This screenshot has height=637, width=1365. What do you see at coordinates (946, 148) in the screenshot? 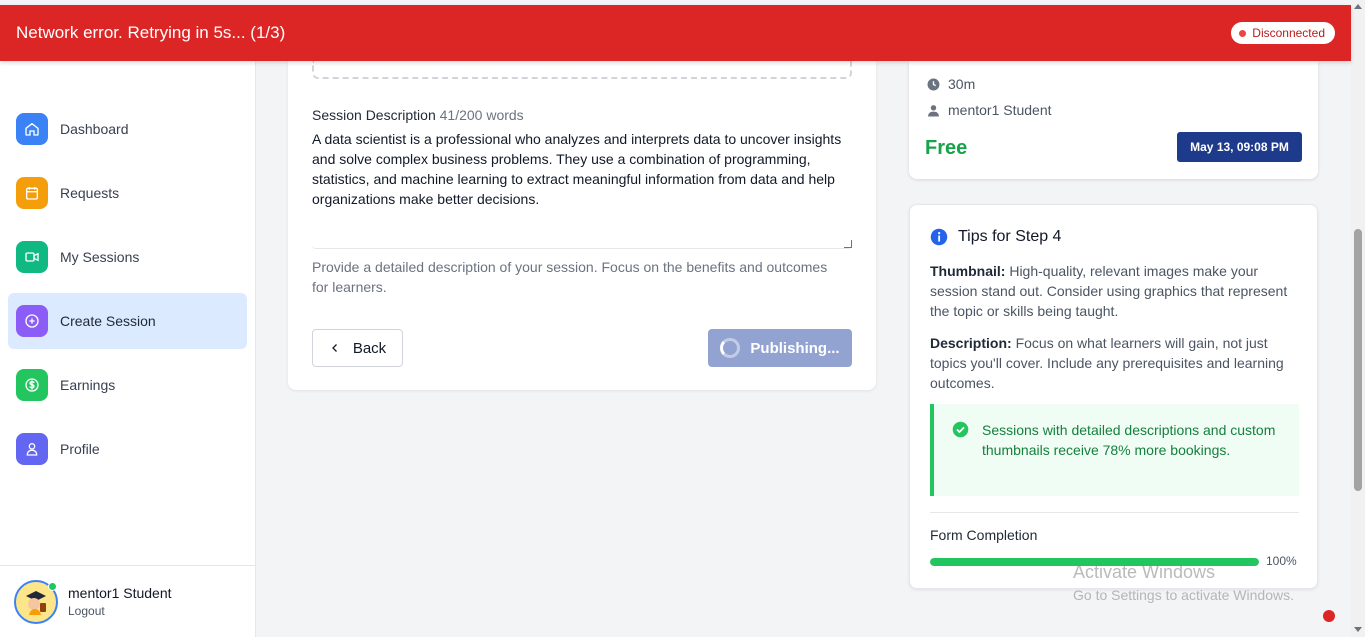
I see `session-price: Free` at bounding box center [946, 148].